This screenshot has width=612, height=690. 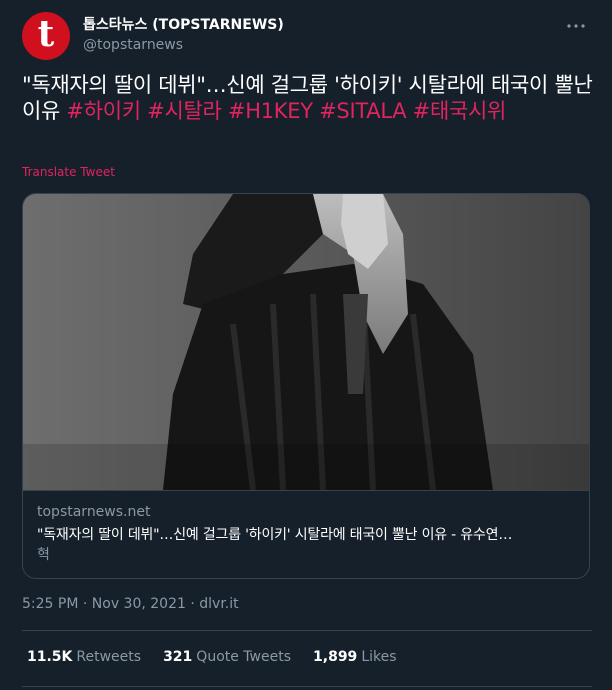 What do you see at coordinates (139, 604) in the screenshot?
I see `tweet-date: Nov 30, 2021` at bounding box center [139, 604].